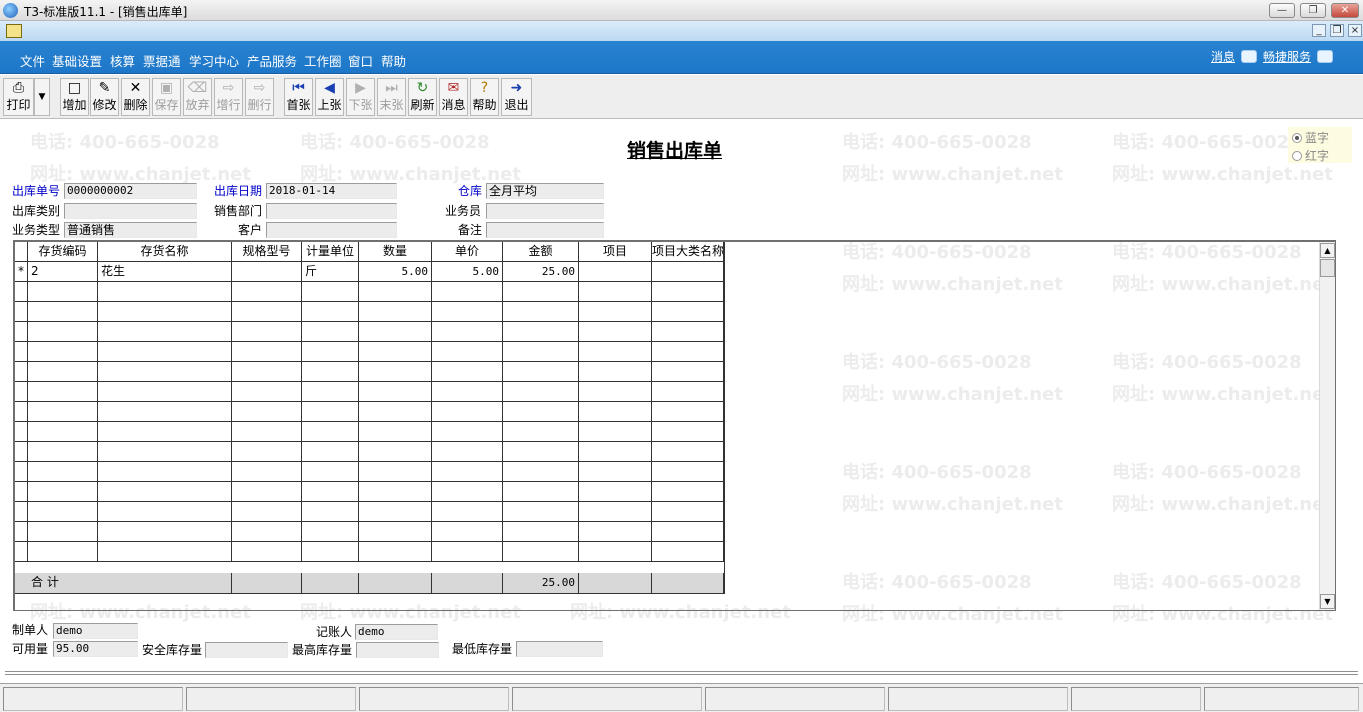 The width and height of the screenshot is (1363, 712). I want to click on scroll-thumb, so click(1327, 268).